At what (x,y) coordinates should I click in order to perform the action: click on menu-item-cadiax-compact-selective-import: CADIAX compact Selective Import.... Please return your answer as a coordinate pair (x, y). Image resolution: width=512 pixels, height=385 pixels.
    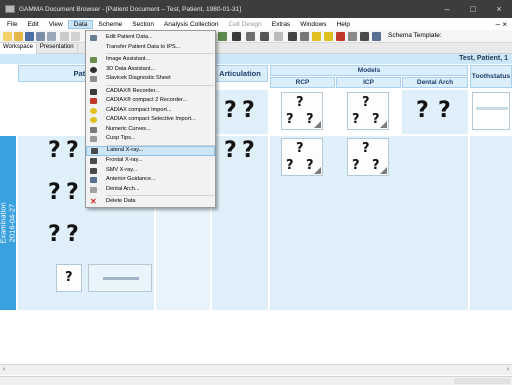
    Looking at the image, I should click on (150, 120).